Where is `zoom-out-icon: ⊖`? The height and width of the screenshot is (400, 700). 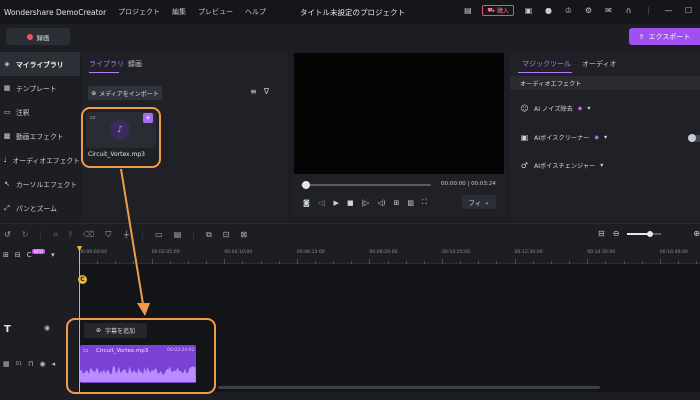 zoom-out-icon: ⊖ is located at coordinates (616, 233).